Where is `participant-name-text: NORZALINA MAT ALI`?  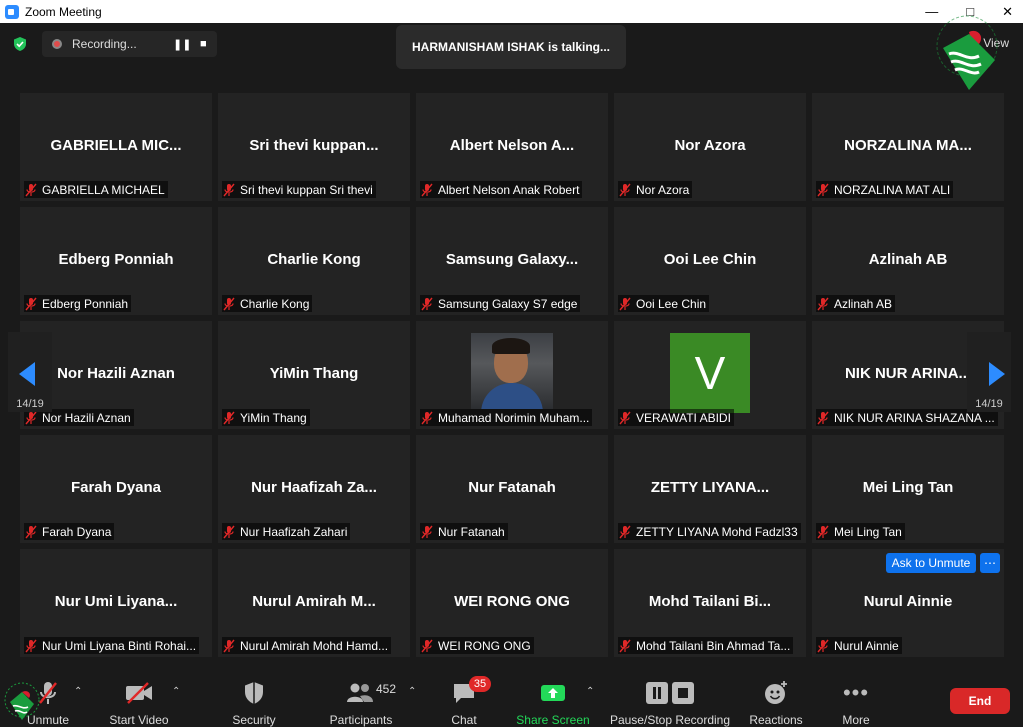
participant-name-text: NORZALINA MAT ALI is located at coordinates (892, 189).